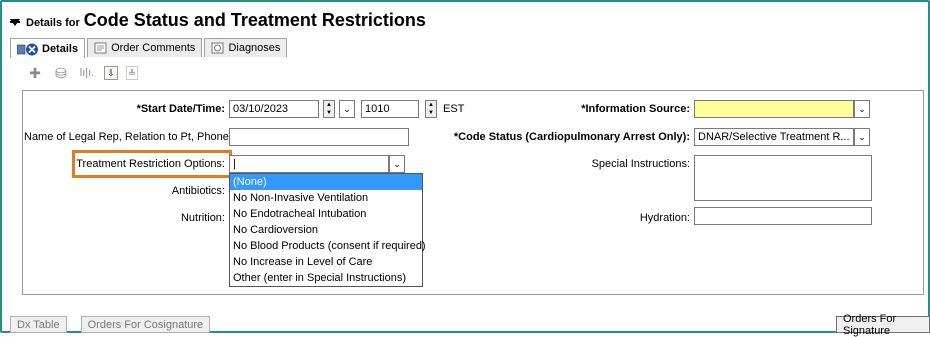  I want to click on tab-bar: Details Order Comments Diagnoses, so click(149, 48).